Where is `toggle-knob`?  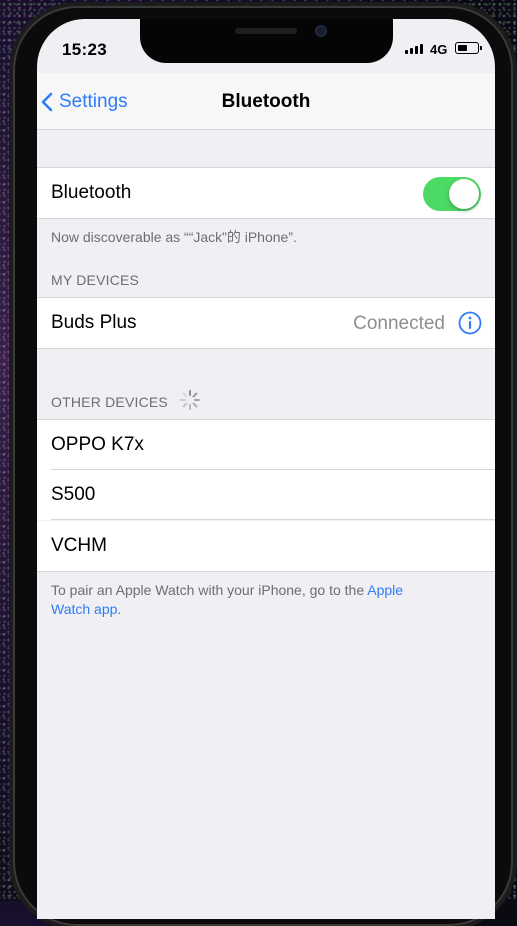
toggle-knob is located at coordinates (464, 194).